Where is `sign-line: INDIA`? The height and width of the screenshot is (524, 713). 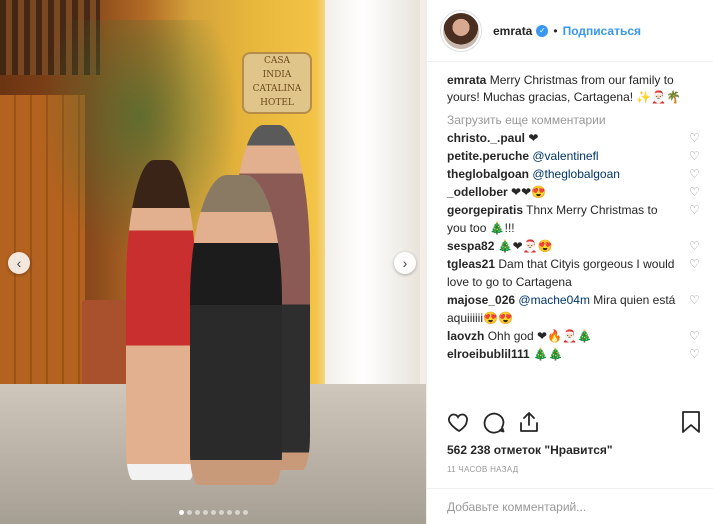 sign-line: INDIA is located at coordinates (277, 75).